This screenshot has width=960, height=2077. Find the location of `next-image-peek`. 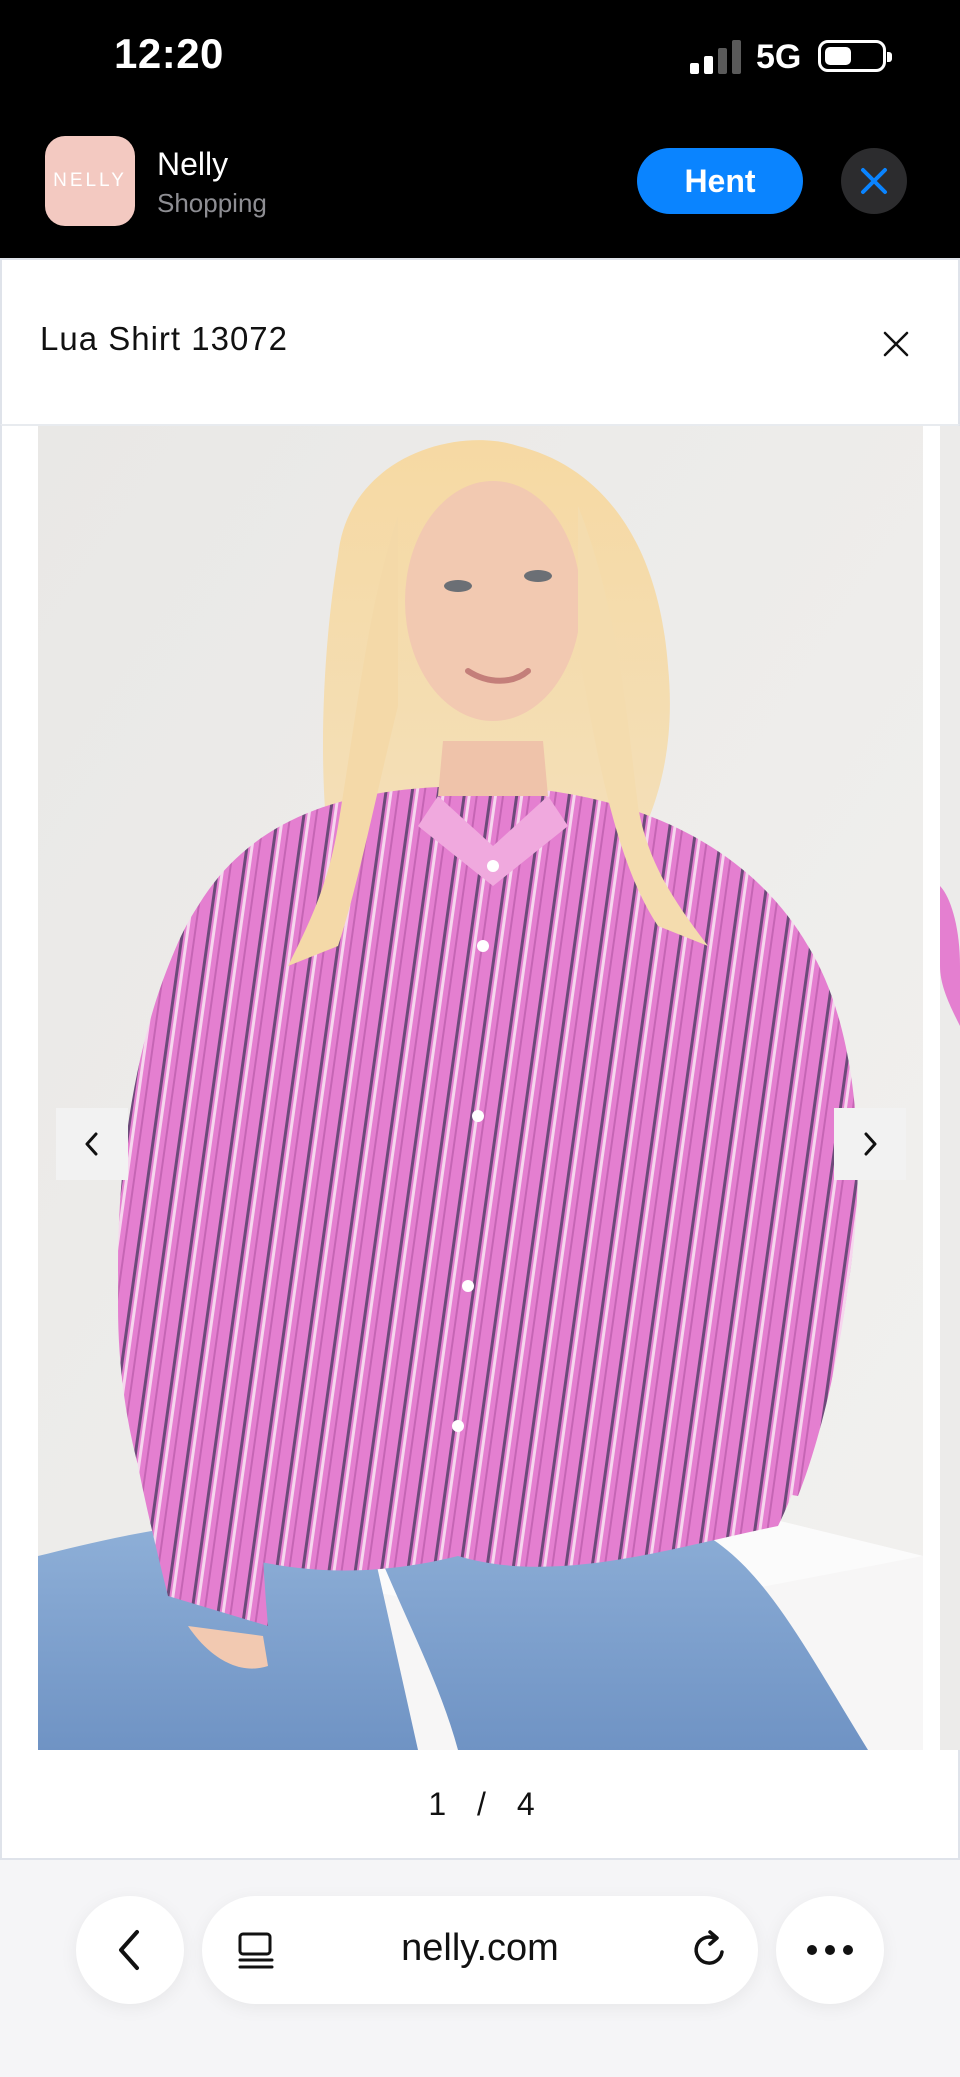

next-image-peek is located at coordinates (950, 1088).